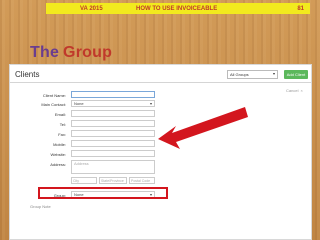  I want to click on fax-input, so click(113, 133).